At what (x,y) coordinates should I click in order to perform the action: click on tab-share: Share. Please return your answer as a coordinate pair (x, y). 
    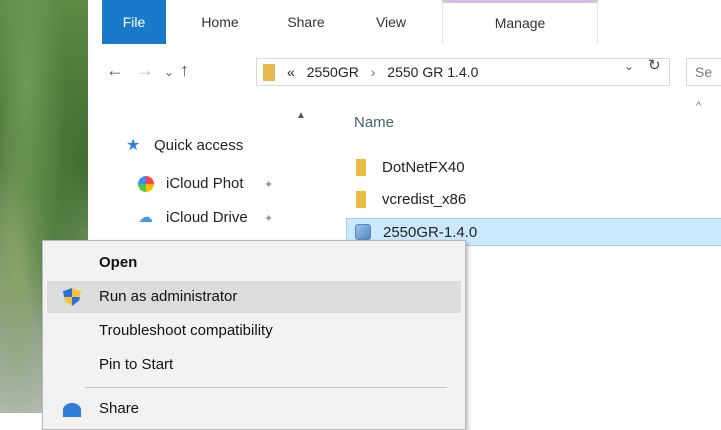
    Looking at the image, I should click on (306, 22).